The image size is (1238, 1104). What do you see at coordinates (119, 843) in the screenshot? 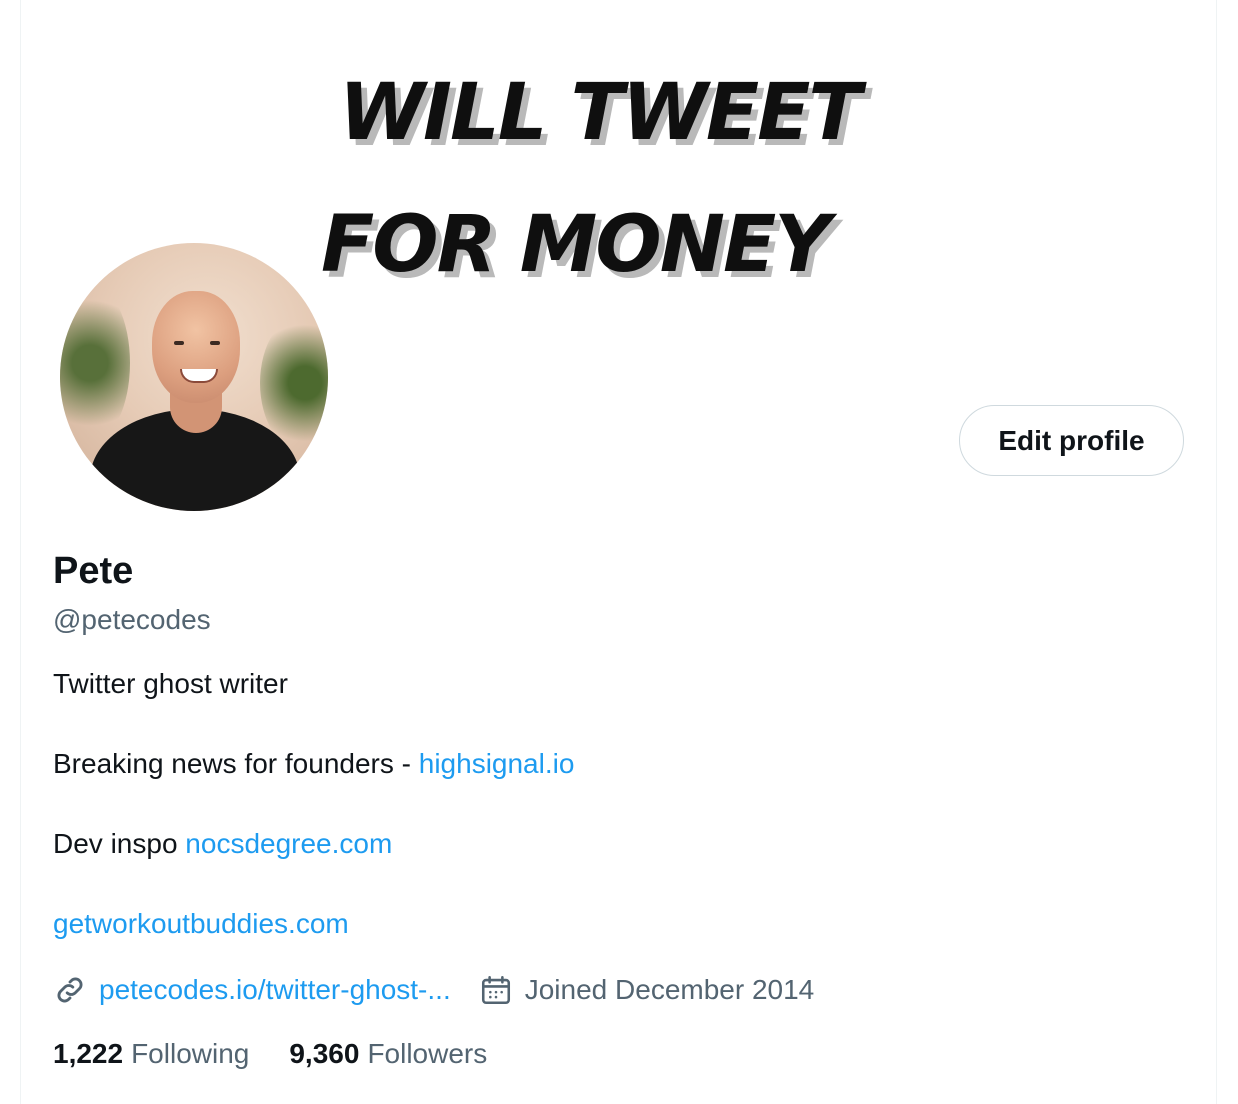
I see `bio-text: Dev inspo` at bounding box center [119, 843].